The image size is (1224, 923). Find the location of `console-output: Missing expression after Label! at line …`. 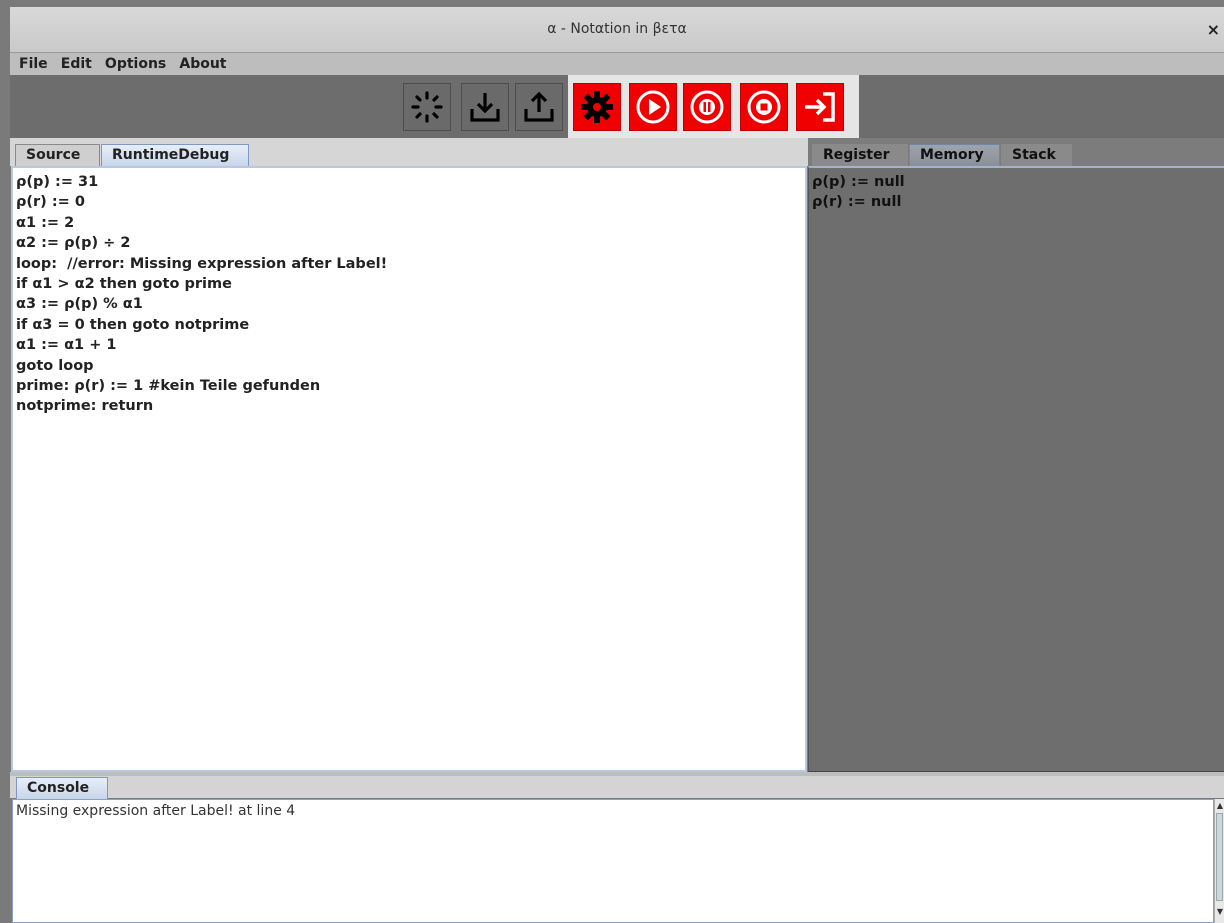

console-output: Missing expression after Label! at line … is located at coordinates (613, 861).